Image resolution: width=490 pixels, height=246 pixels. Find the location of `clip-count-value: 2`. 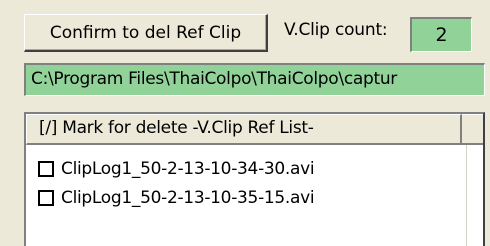

clip-count-value: 2 is located at coordinates (441, 34).